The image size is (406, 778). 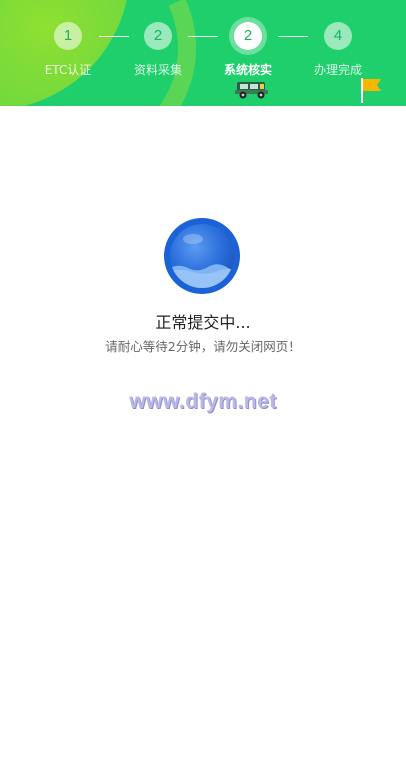 I want to click on status-subtitle: 请耐心等待2分钟，请勿关闭网页！, so click(x=203, y=346).